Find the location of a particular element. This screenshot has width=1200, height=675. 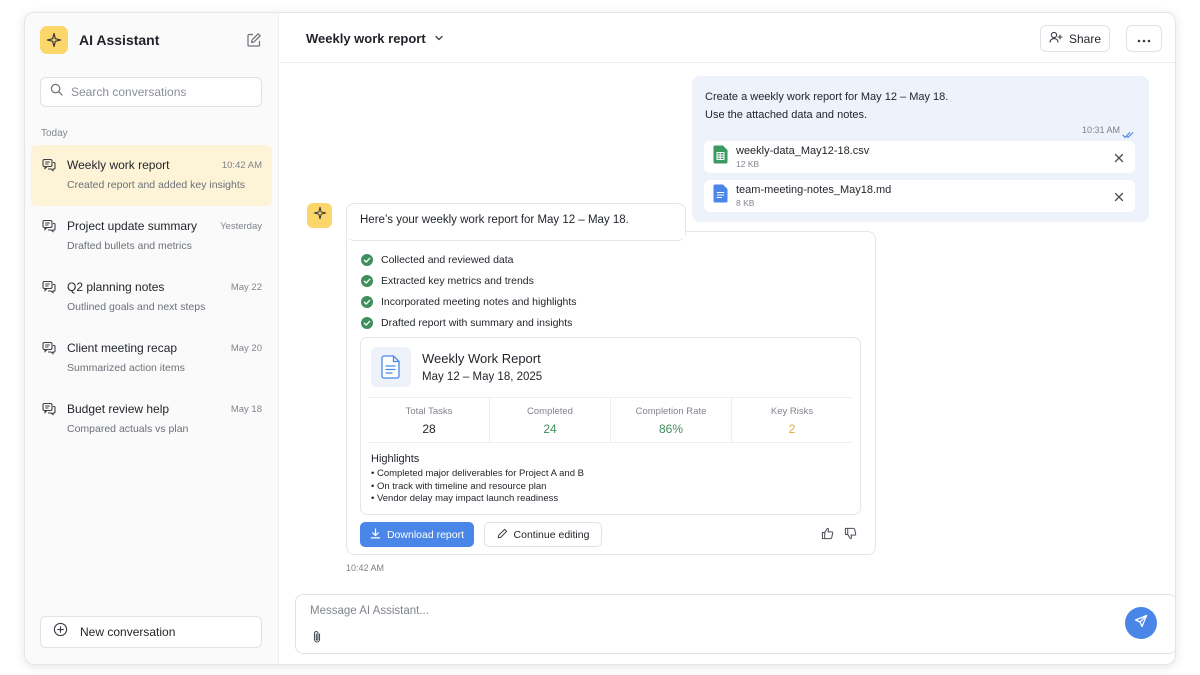

continue-label: Continue editing is located at coordinates (551, 534).